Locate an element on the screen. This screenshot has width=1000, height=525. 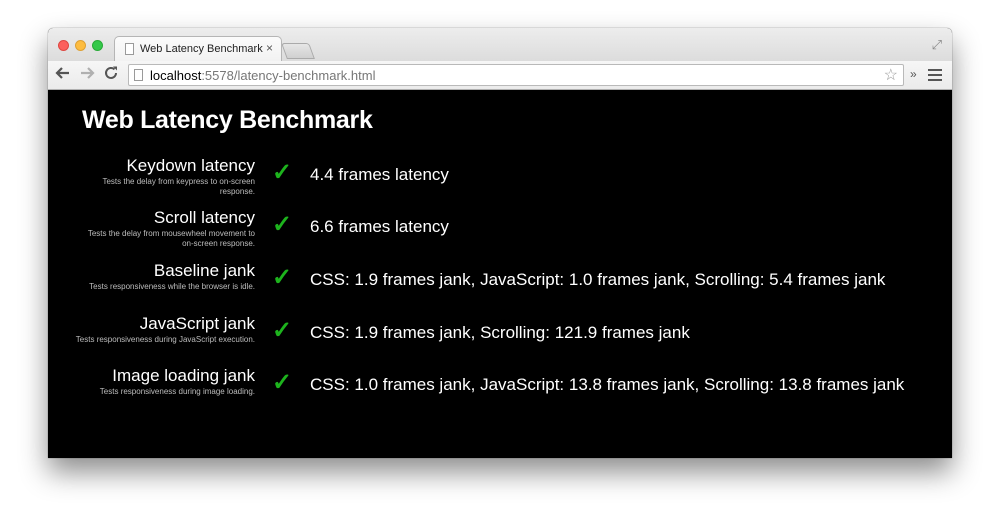
address-bar: localhost:5578/latency-benchmark.html ☆ is located at coordinates (516, 75).